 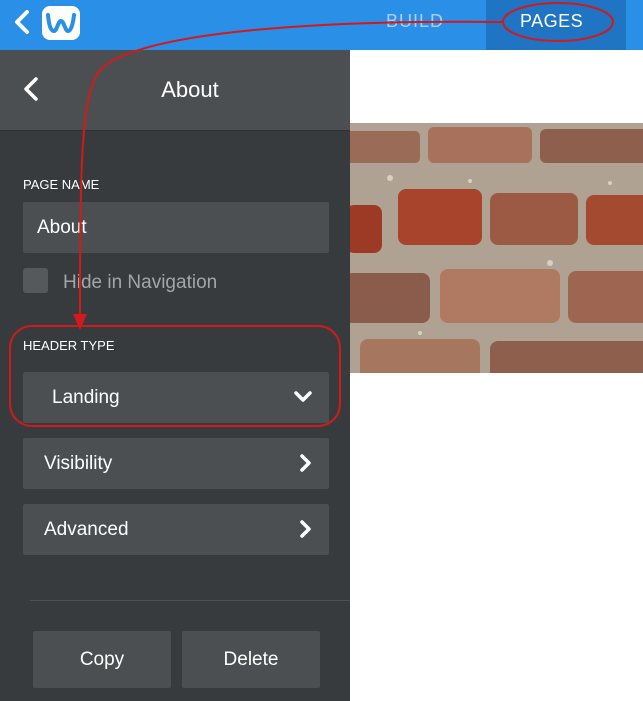 What do you see at coordinates (176, 227) in the screenshot?
I see `page-name-input` at bounding box center [176, 227].